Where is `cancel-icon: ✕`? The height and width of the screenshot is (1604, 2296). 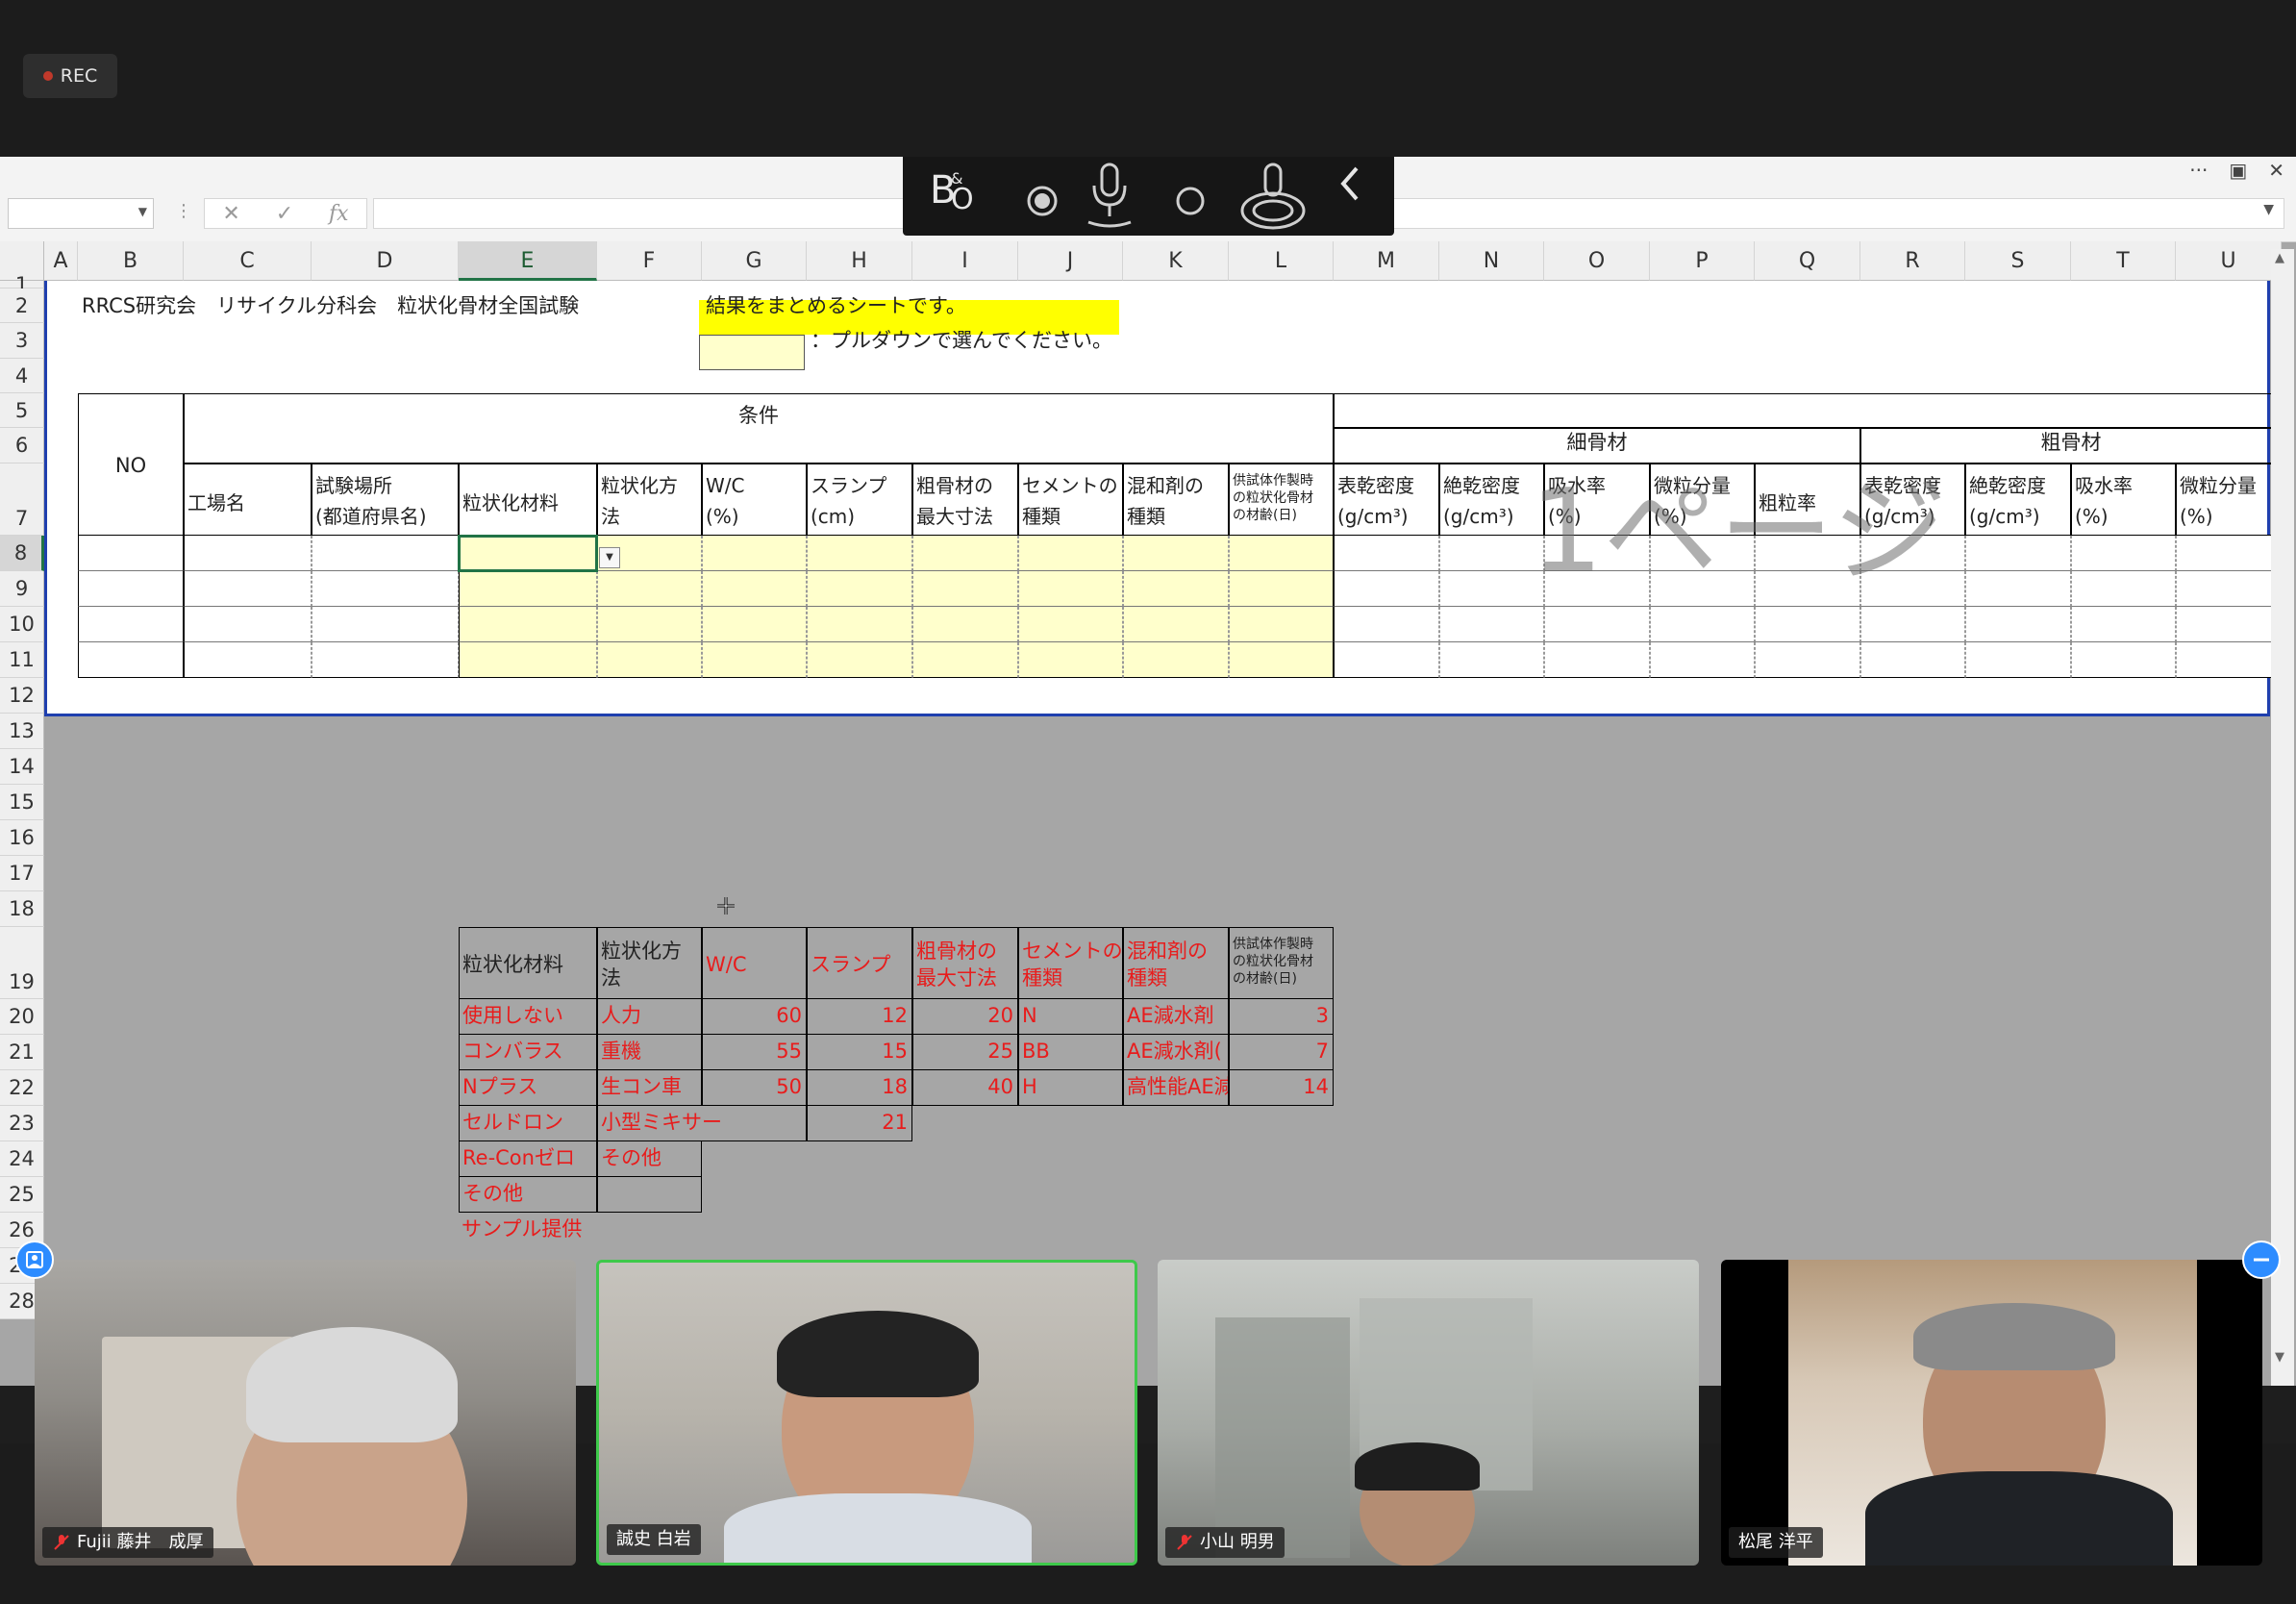 cancel-icon: ✕ is located at coordinates (230, 214).